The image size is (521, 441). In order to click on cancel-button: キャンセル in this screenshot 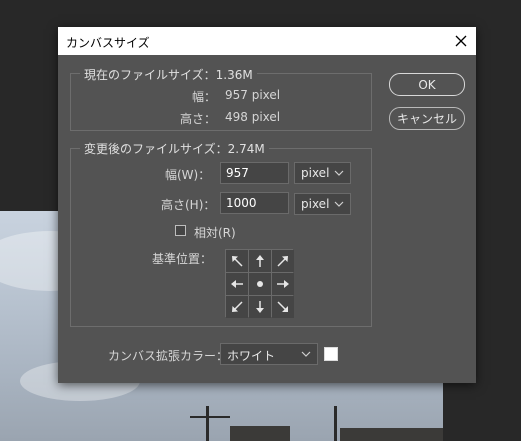, I will do `click(427, 118)`.